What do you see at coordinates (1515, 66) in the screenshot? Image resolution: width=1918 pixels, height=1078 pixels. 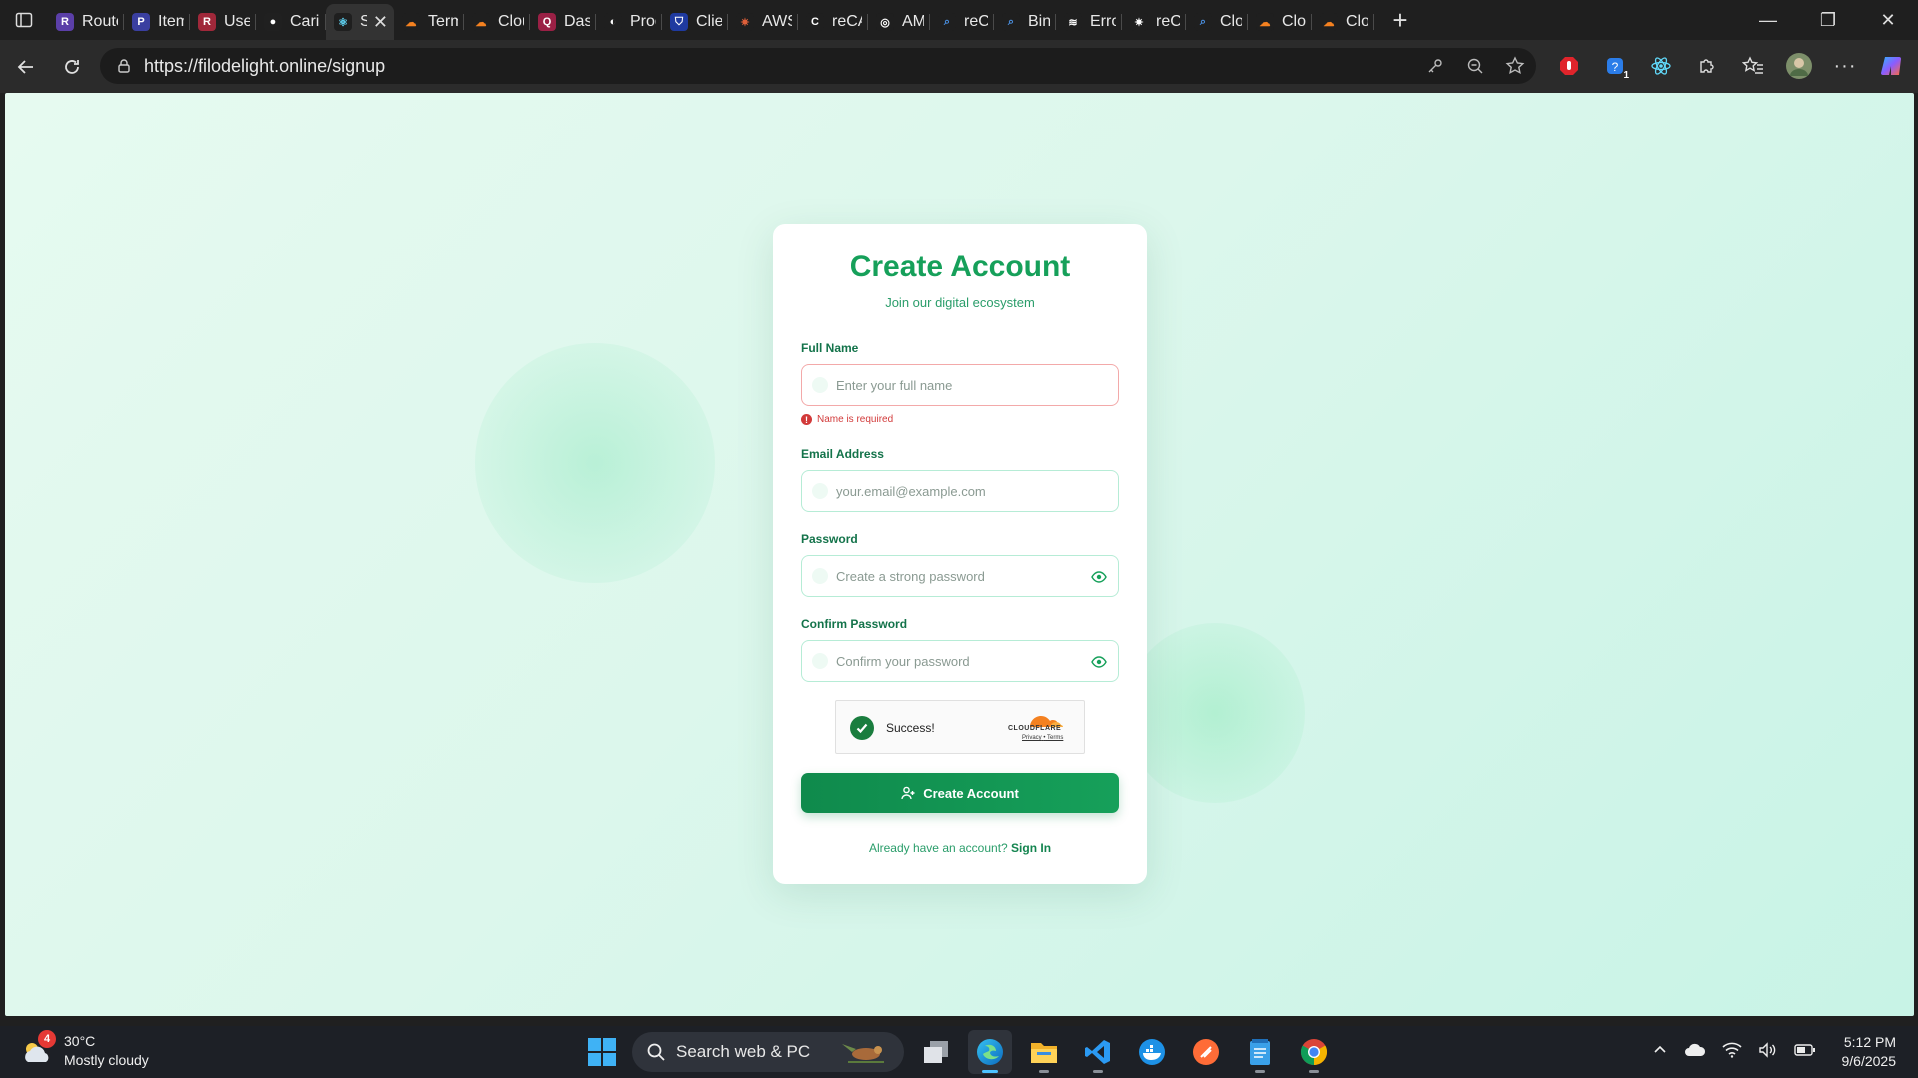 I see `favorite-star-icon` at bounding box center [1515, 66].